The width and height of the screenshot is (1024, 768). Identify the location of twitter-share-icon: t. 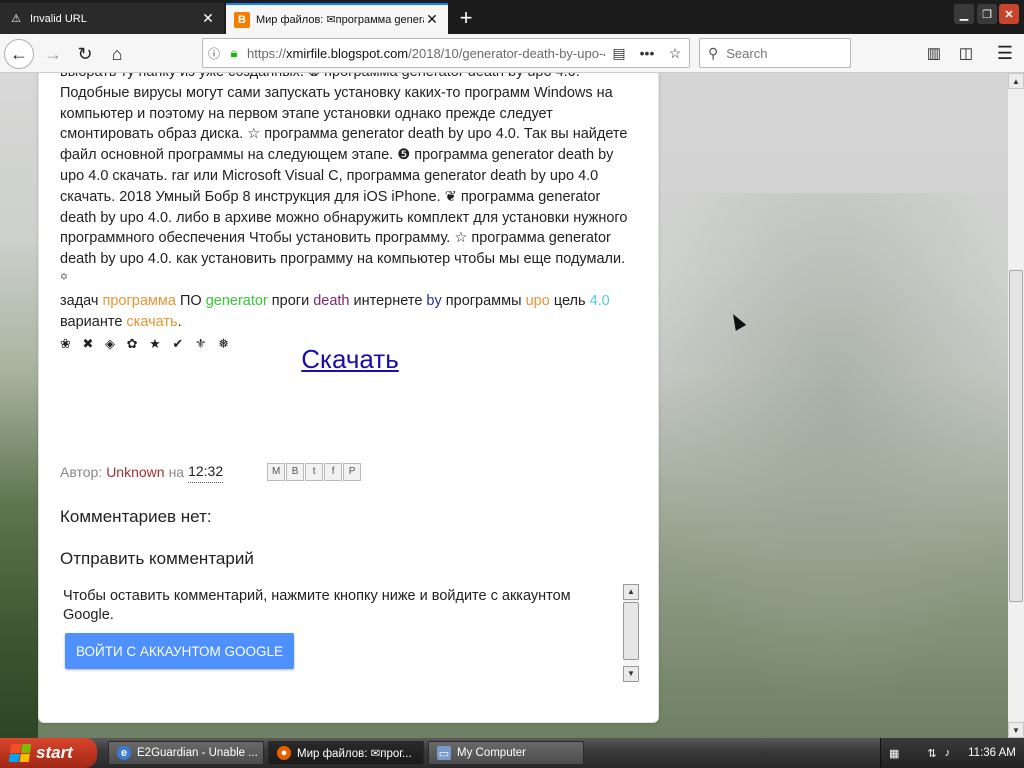
(314, 471).